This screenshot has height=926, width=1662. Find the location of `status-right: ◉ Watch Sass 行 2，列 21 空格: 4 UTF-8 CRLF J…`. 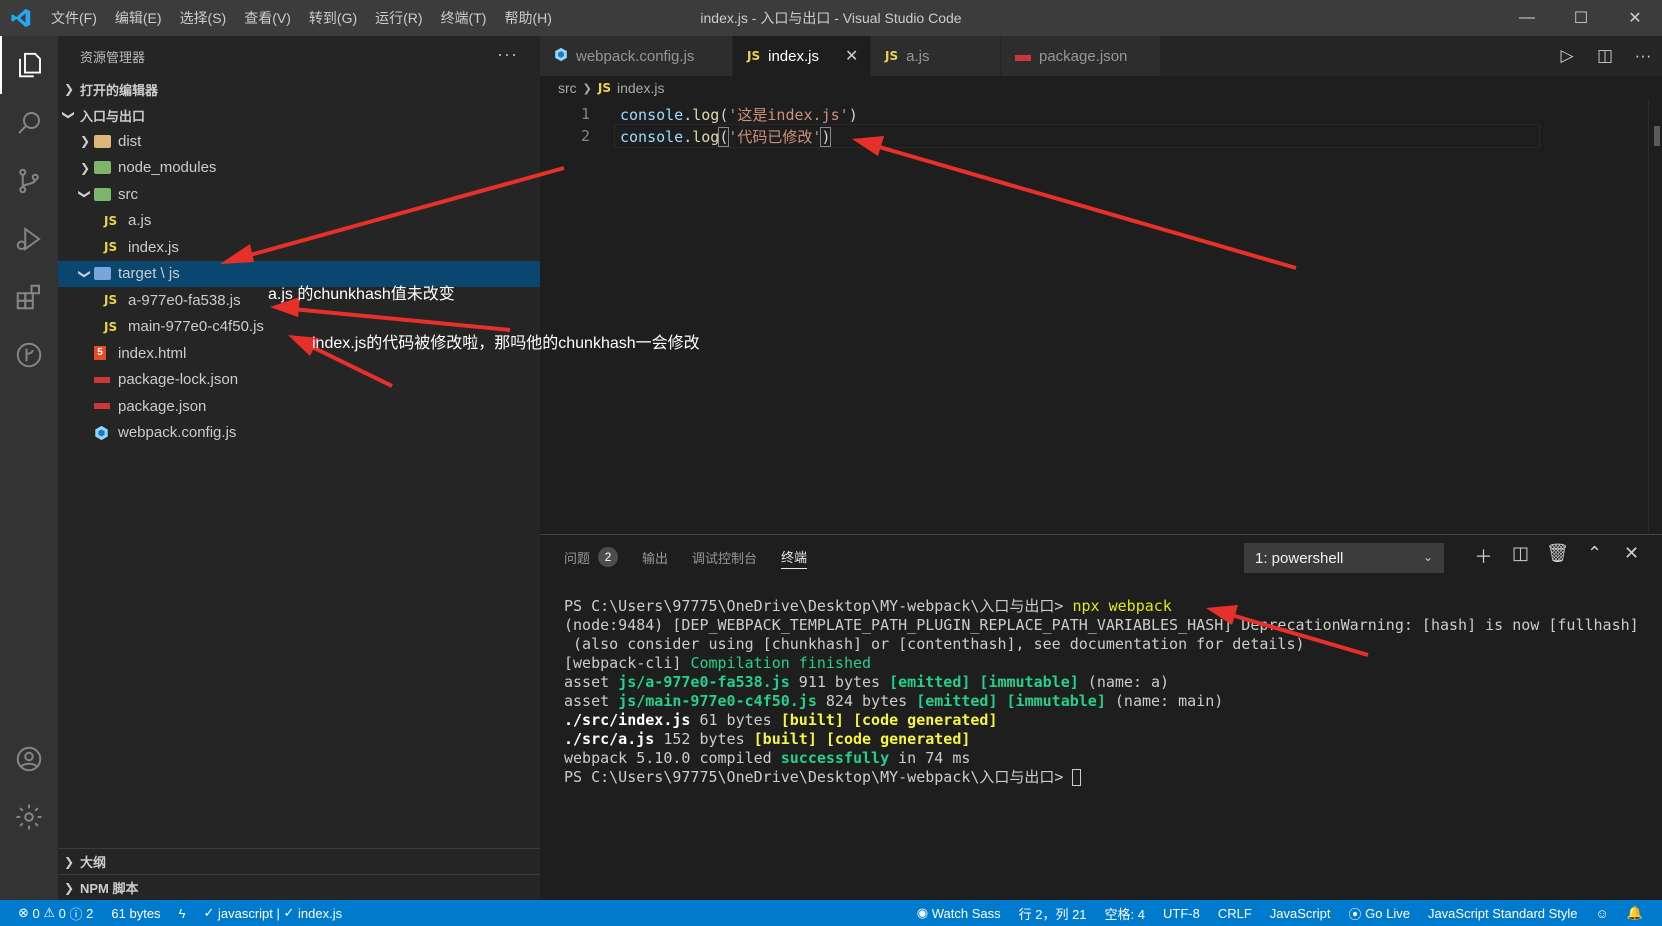

status-right: ◉ Watch Sass 行 2，列 21 空格: 4 UTF-8 CRLF J… is located at coordinates (1280, 913).